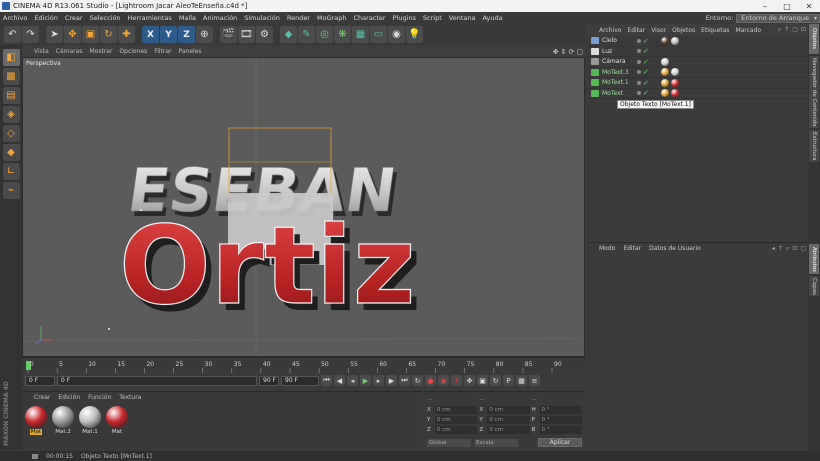 The image size is (820, 461). Describe the element at coordinates (12, 34) in the screenshot. I see `undo-icon: ↶` at that location.